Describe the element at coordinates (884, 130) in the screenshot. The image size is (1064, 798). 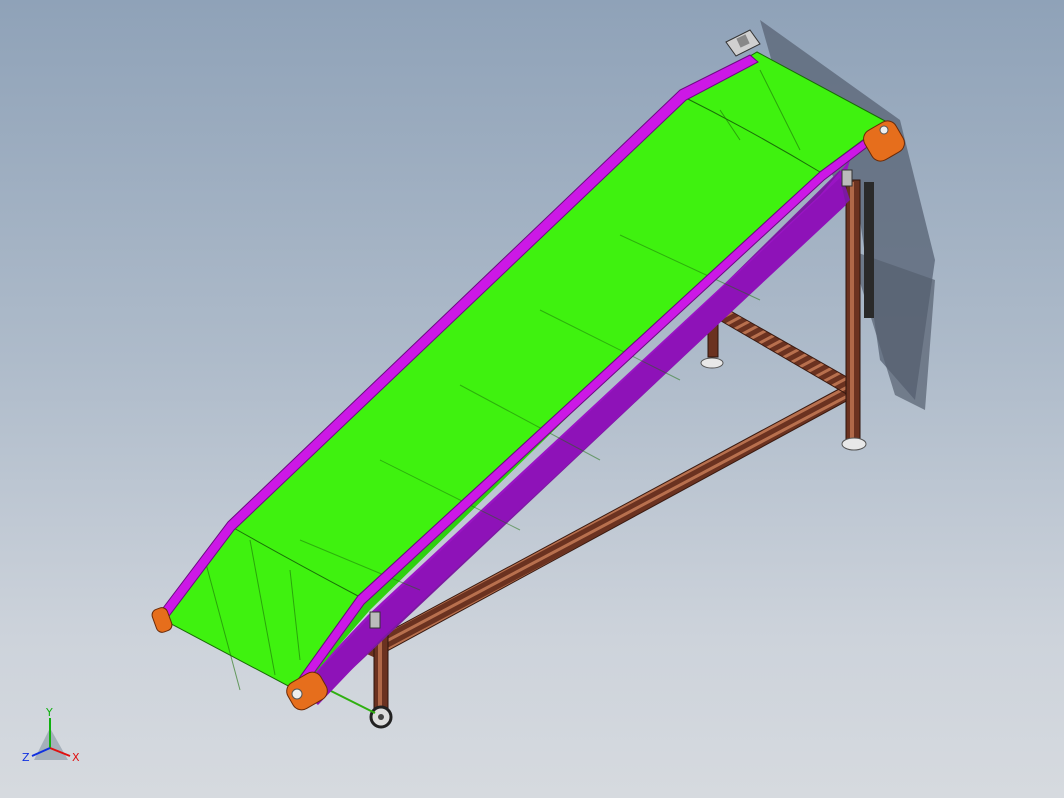
I see `roller-end-rear` at that location.